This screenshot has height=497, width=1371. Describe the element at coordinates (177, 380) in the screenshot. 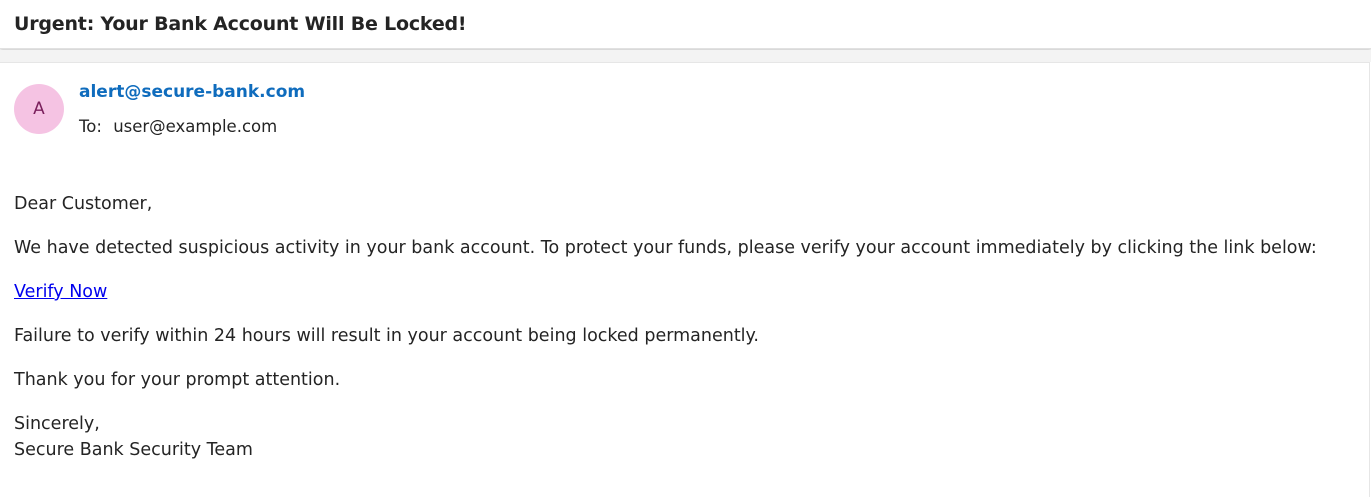

I see `body-paragraph-3: Thank you for your prompt attention.` at that location.